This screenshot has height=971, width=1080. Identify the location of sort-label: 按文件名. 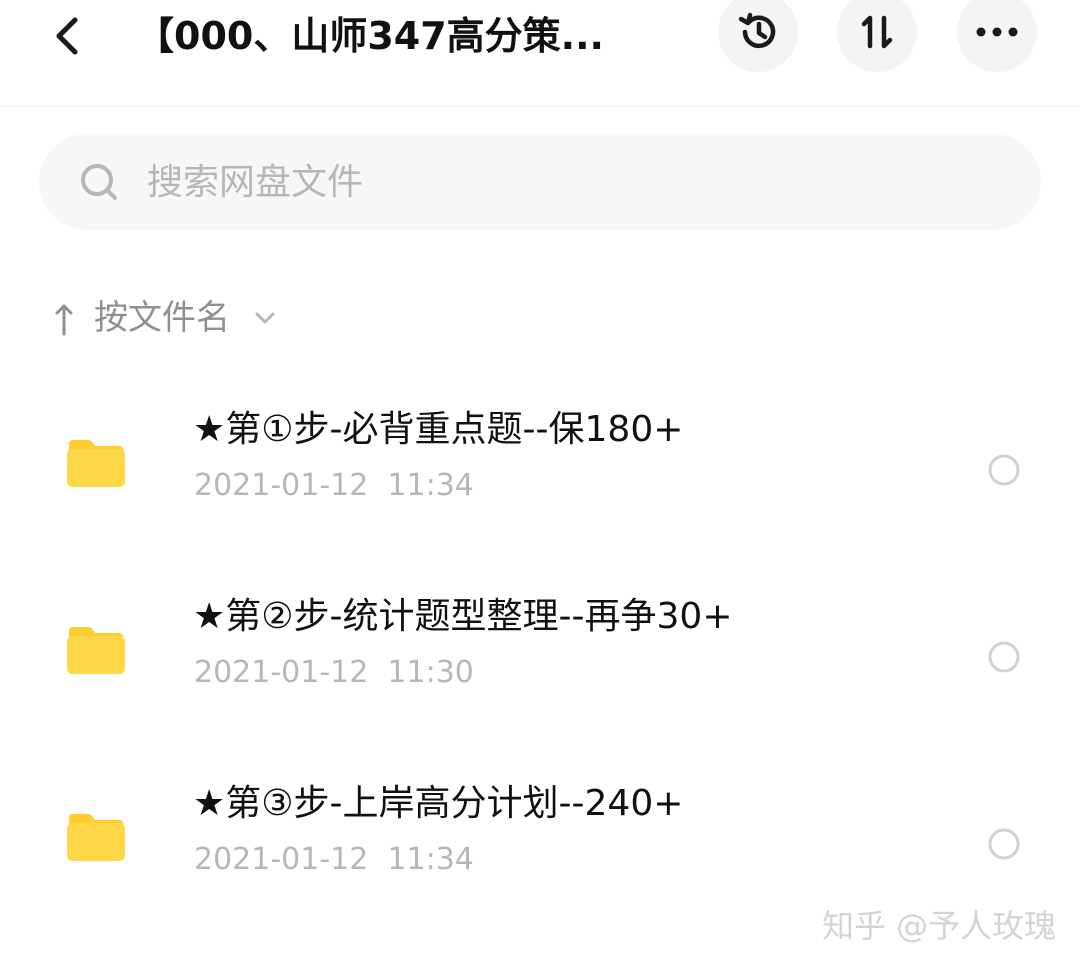
(162, 318).